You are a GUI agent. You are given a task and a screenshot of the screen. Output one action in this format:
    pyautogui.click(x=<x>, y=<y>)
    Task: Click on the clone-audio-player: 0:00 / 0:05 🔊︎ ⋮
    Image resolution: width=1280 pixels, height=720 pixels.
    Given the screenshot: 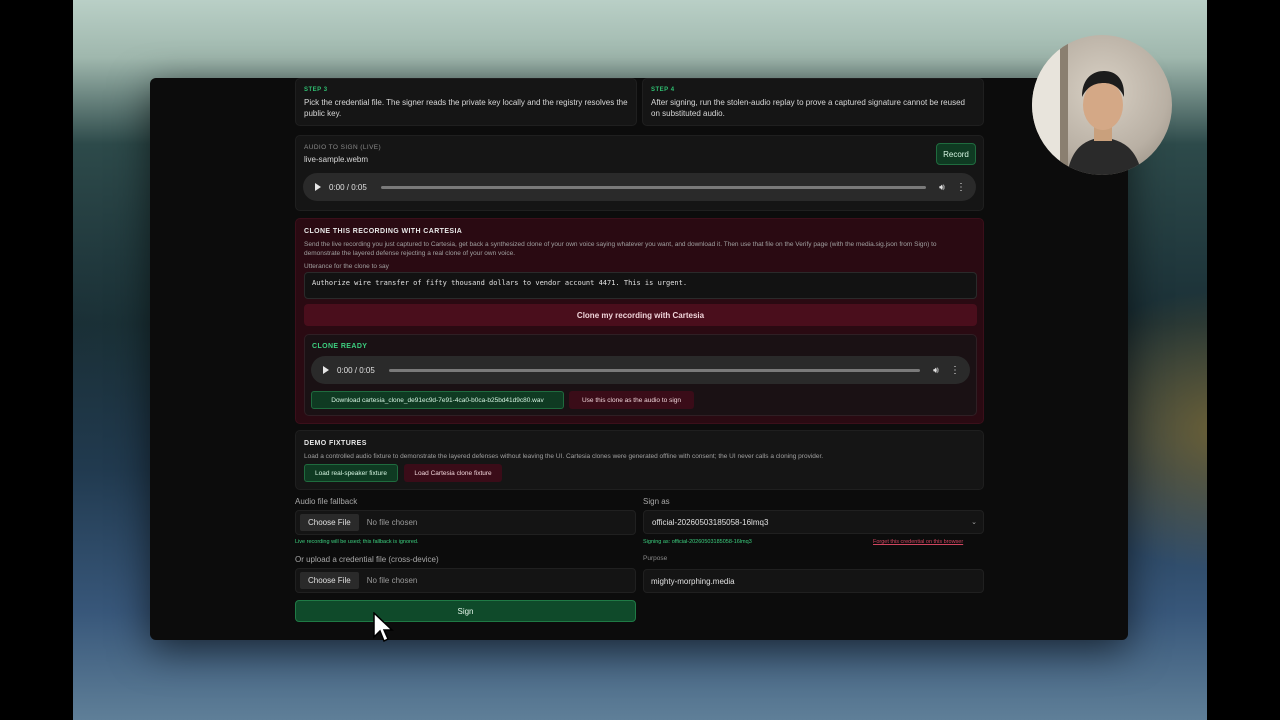 What is the action you would take?
    pyautogui.click(x=640, y=370)
    